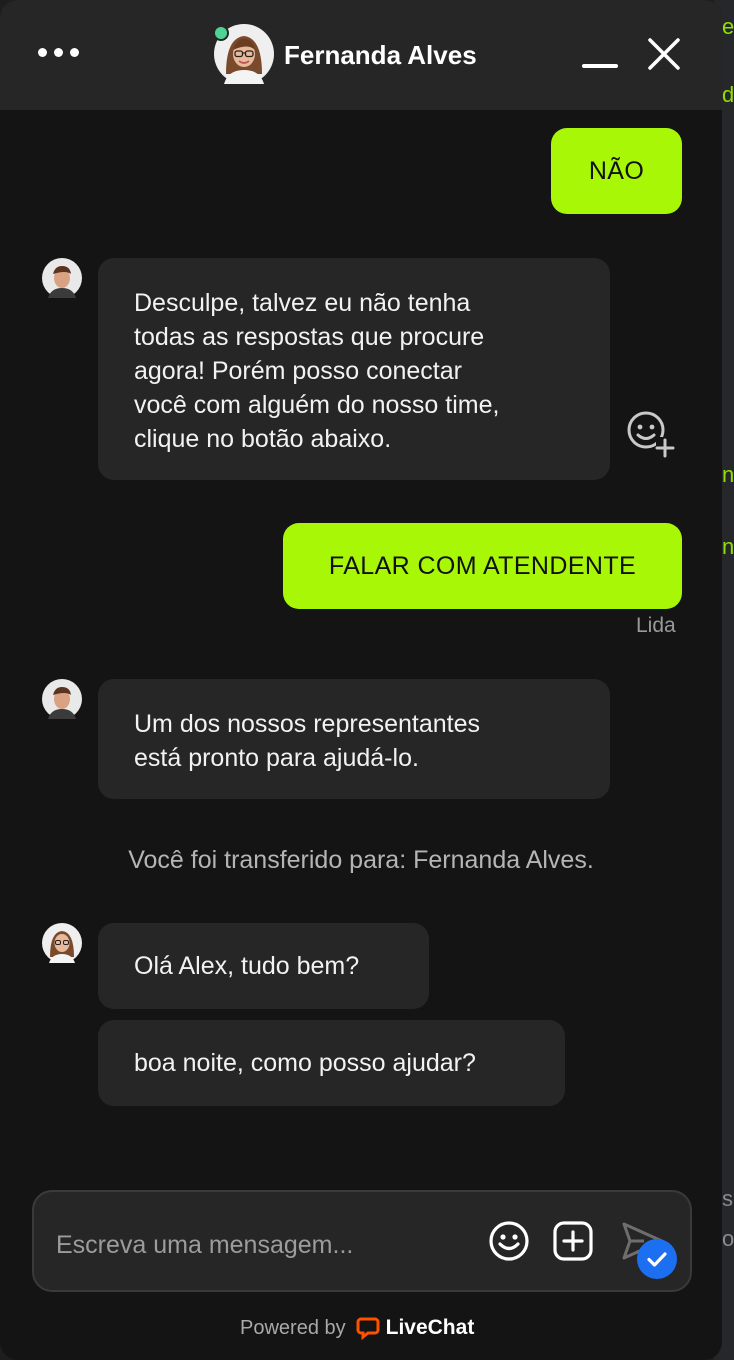 Image resolution: width=734 pixels, height=1360 pixels. What do you see at coordinates (664, 54) in the screenshot?
I see `close-icon` at bounding box center [664, 54].